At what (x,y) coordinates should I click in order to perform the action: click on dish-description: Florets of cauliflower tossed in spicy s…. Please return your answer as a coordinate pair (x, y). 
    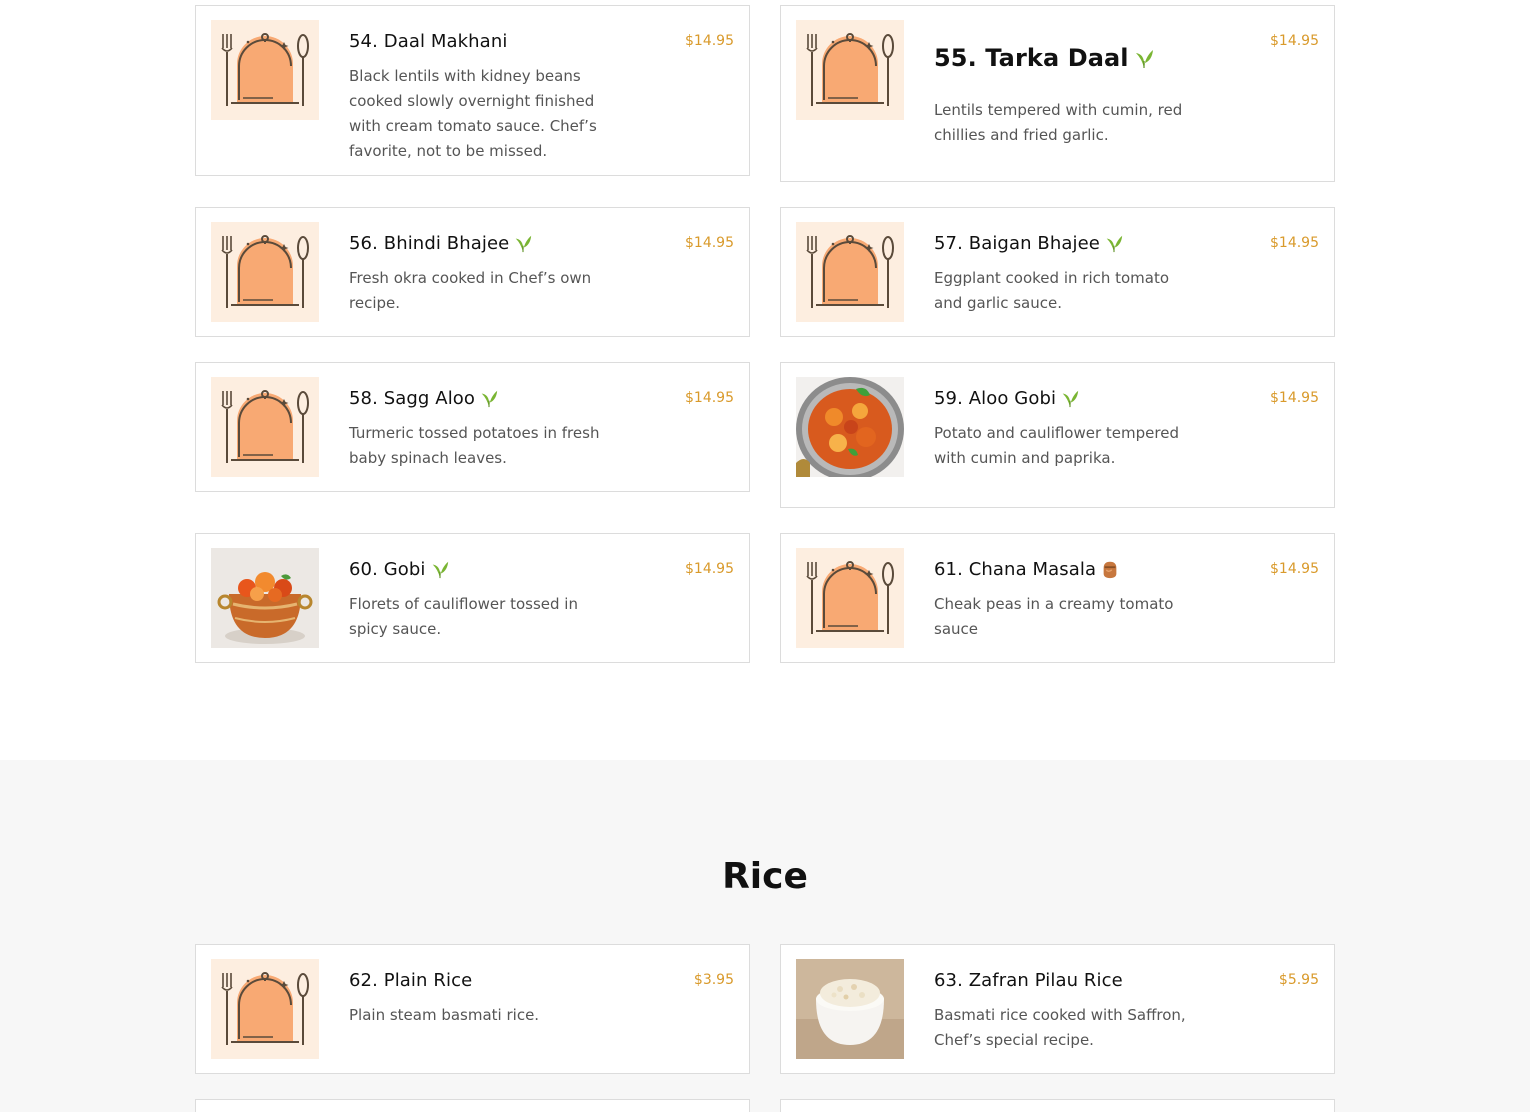
    Looking at the image, I should click on (463, 616).